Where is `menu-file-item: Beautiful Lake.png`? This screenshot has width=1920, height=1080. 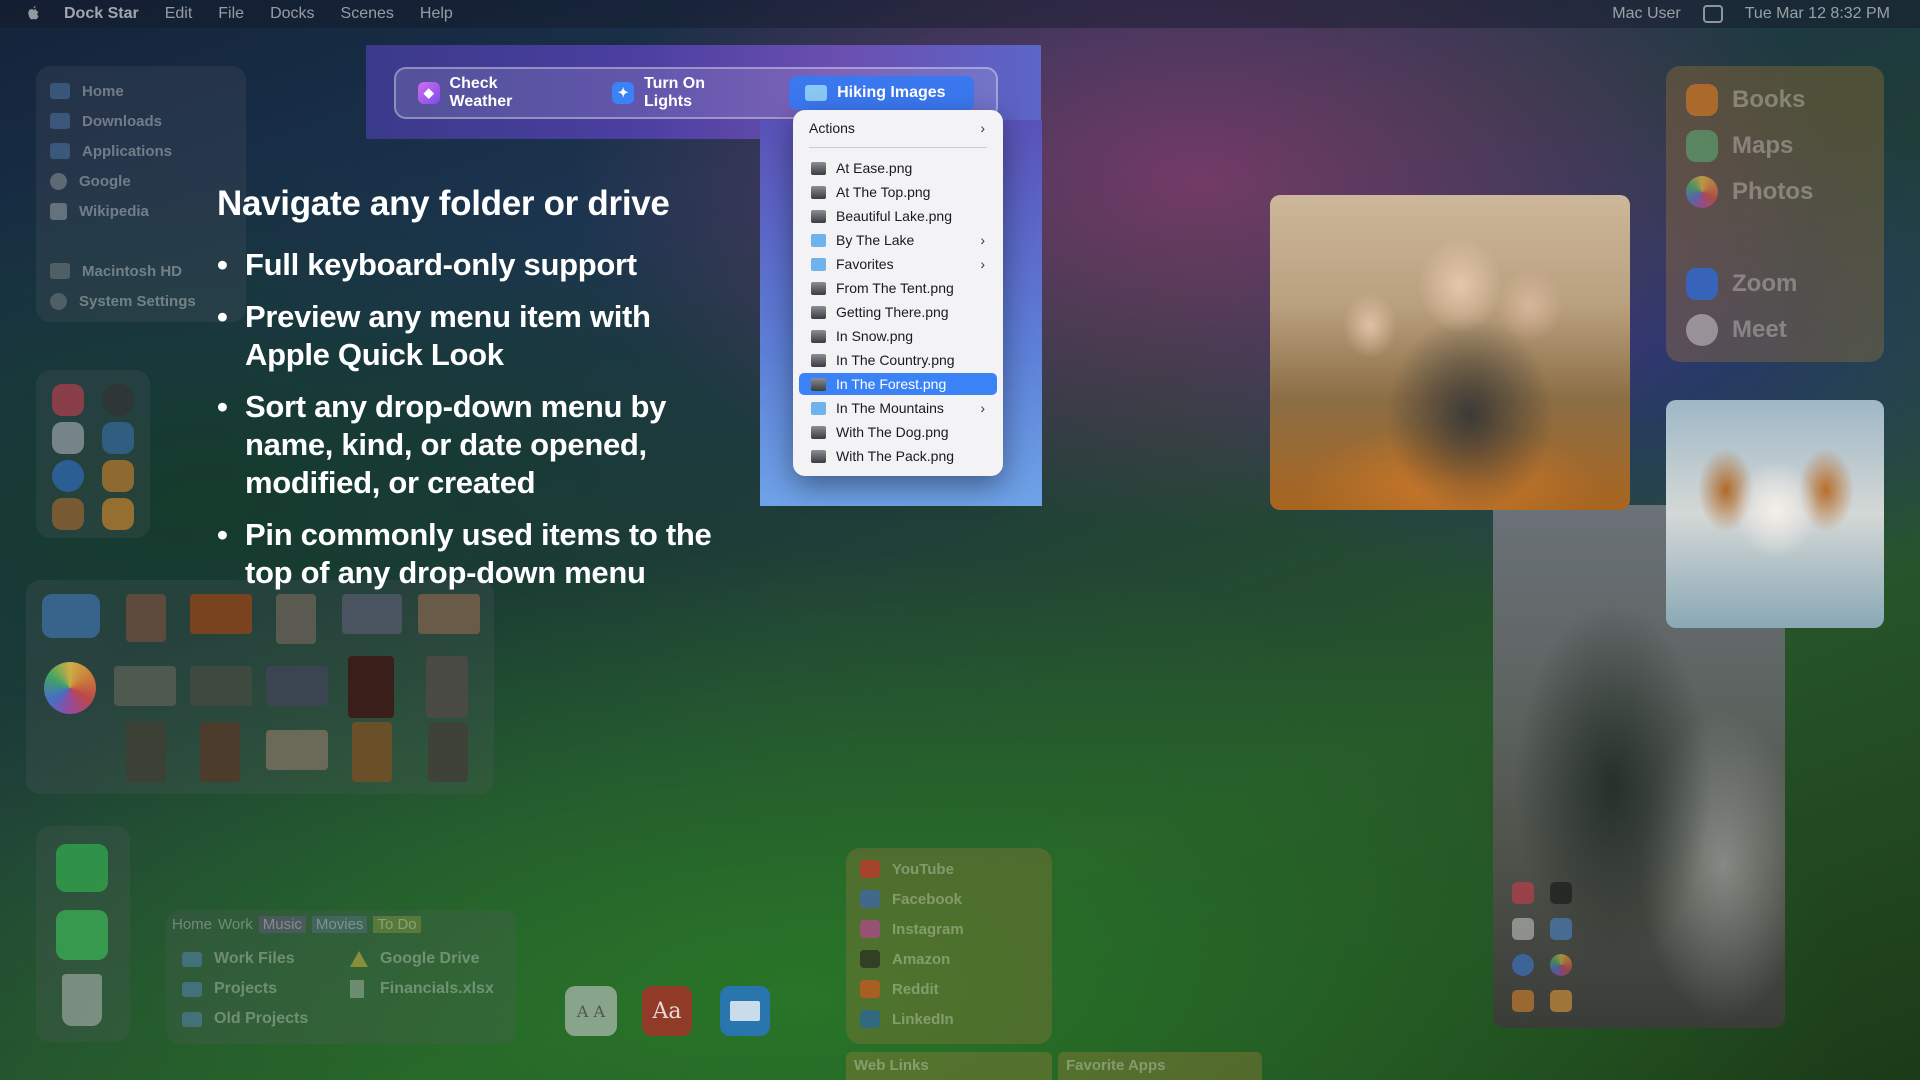
menu-file-item: Beautiful Lake.png is located at coordinates (898, 216).